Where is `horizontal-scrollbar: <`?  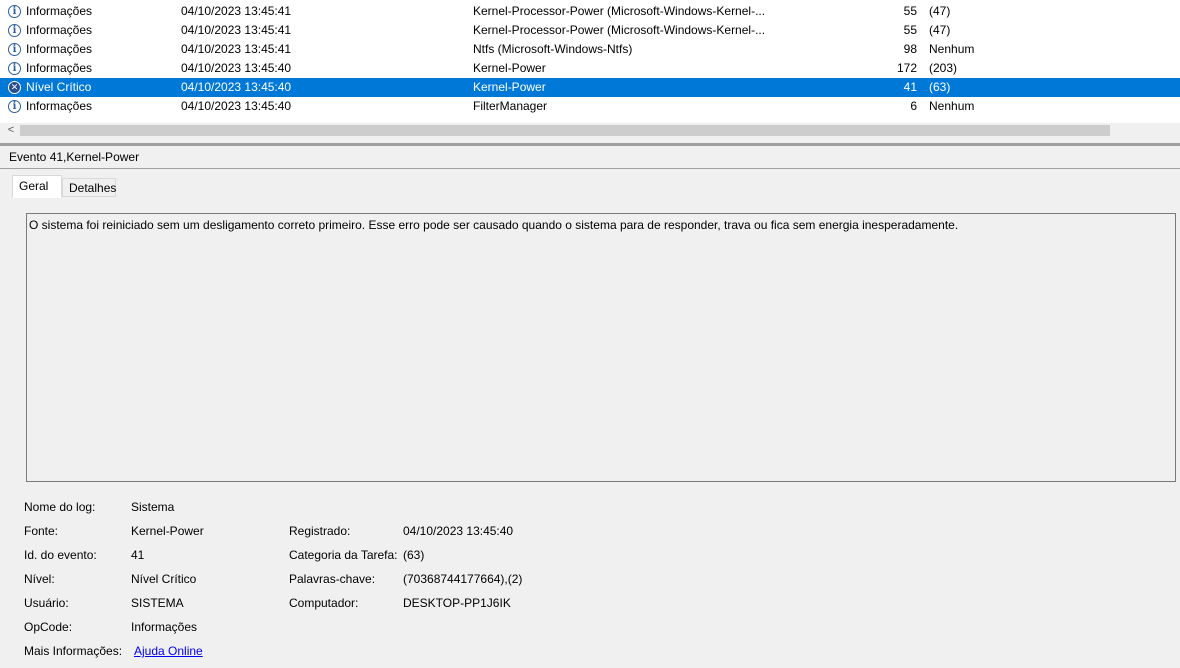 horizontal-scrollbar: < is located at coordinates (590, 130).